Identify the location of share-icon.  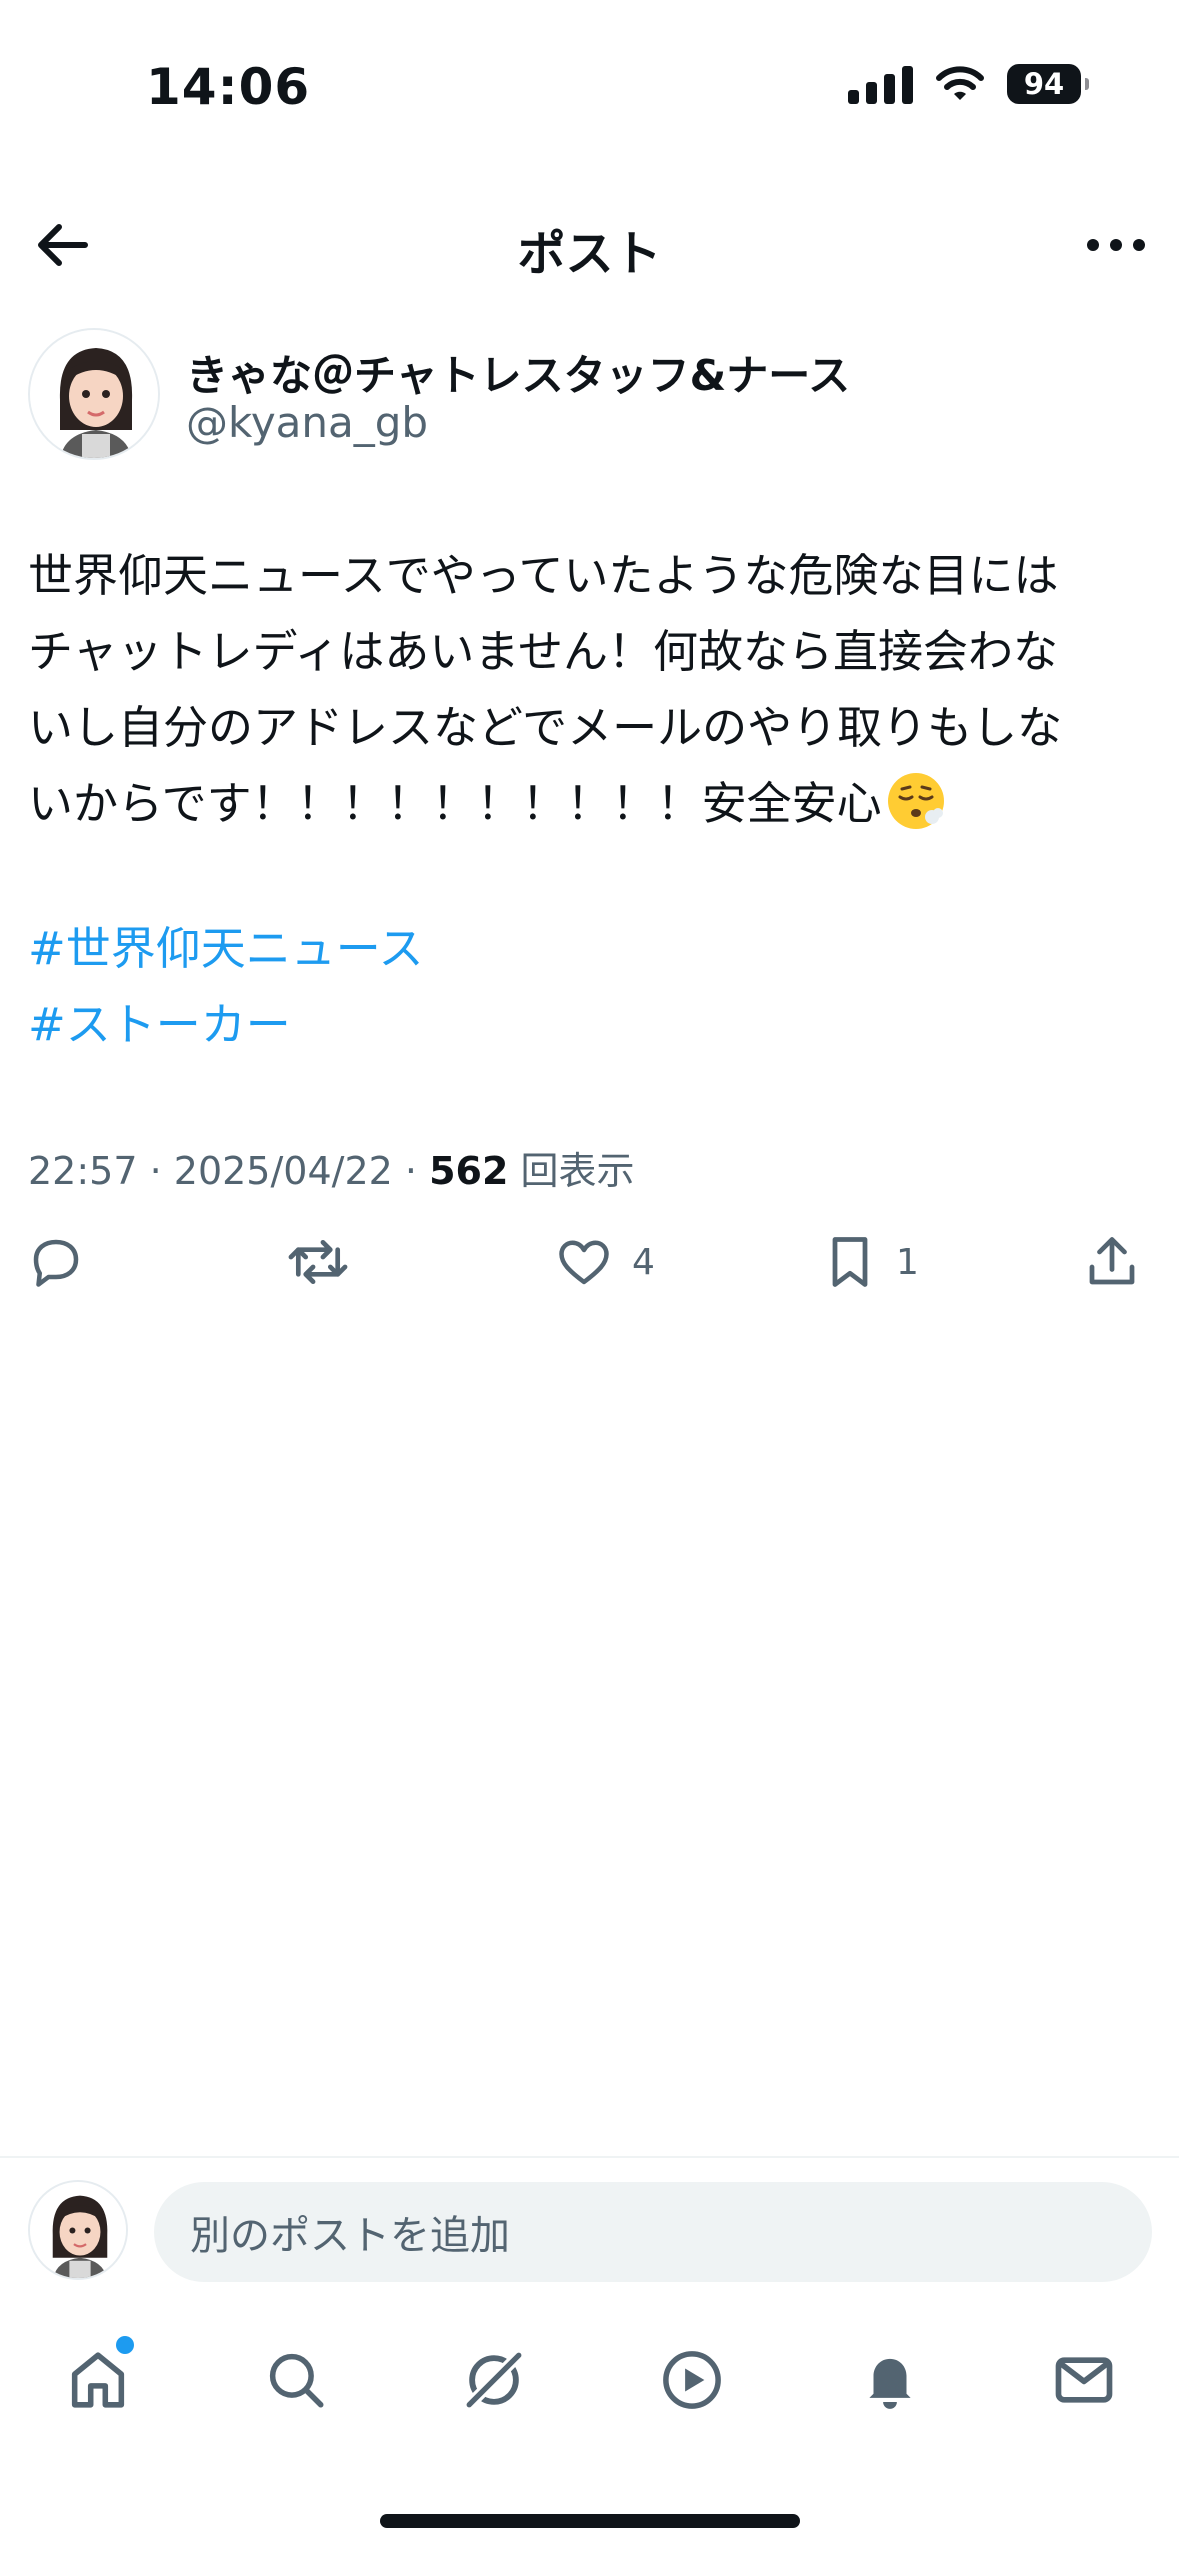
(1112, 1261).